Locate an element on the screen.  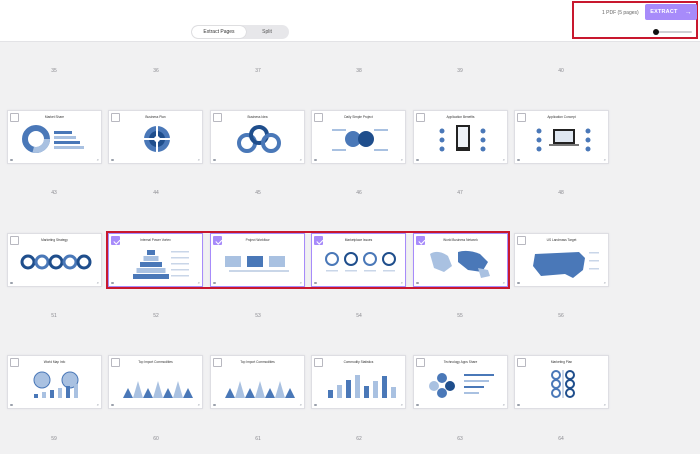
extract-button: EXTRACT → is located at coordinates (671, 12).